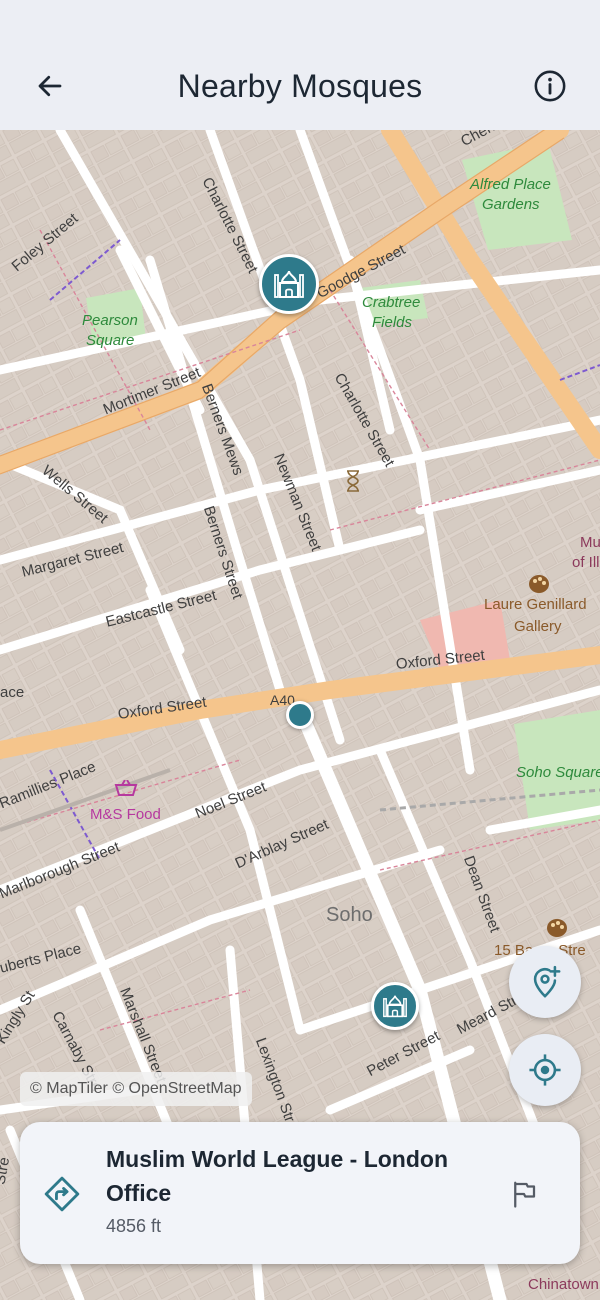  Describe the element at coordinates (511, 204) in the screenshot. I see `label-alfred-place-gardens-2: Gardens` at that location.